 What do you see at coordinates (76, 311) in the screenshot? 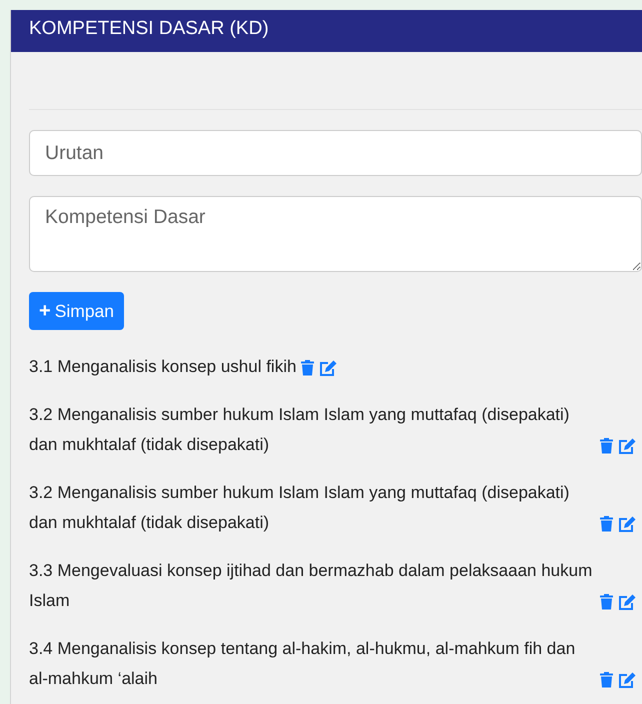
I see `save-button: + Simpan` at bounding box center [76, 311].